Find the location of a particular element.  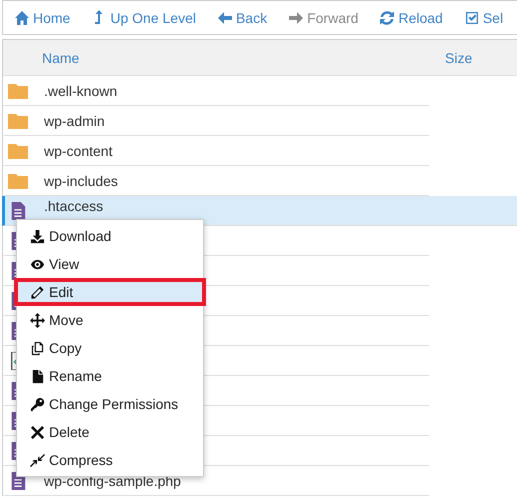

menu-item: Change Permissions is located at coordinates (110, 404).